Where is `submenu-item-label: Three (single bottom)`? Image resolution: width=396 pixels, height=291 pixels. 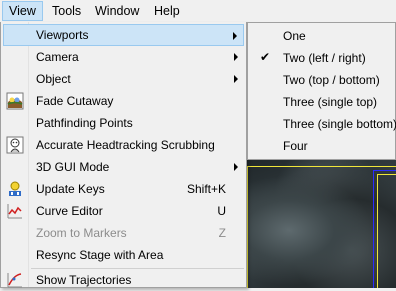 submenu-item-label: Three (single bottom) is located at coordinates (339, 124).